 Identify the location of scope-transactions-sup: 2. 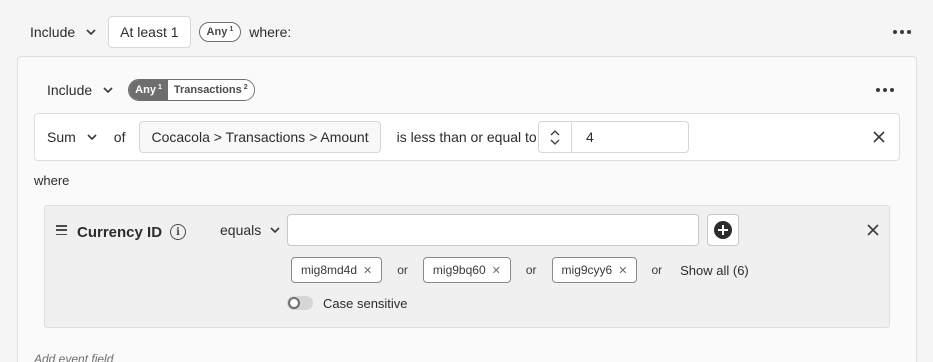
(245, 87).